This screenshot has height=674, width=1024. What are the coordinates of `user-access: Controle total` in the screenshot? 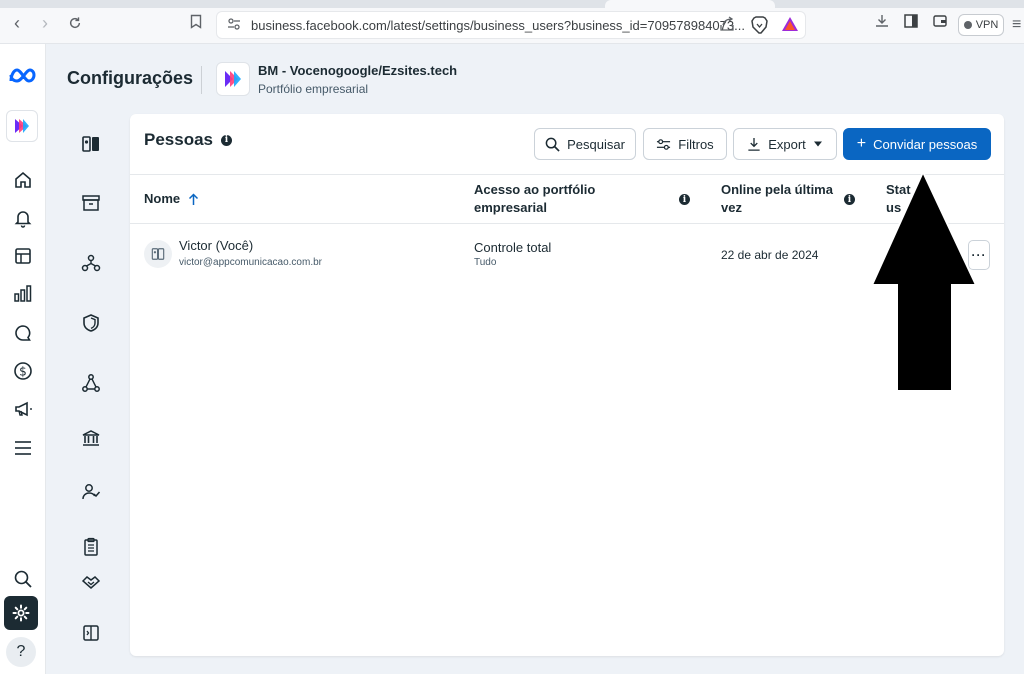 It's located at (513, 247).